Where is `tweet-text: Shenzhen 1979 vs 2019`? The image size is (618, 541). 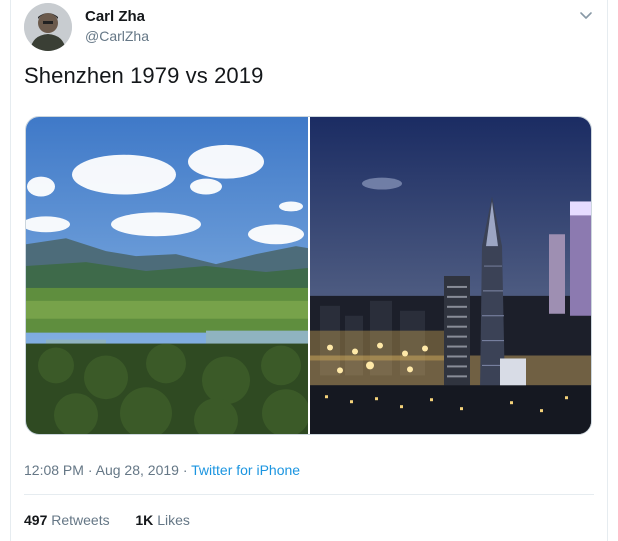 tweet-text: Shenzhen 1979 vs 2019 is located at coordinates (144, 75).